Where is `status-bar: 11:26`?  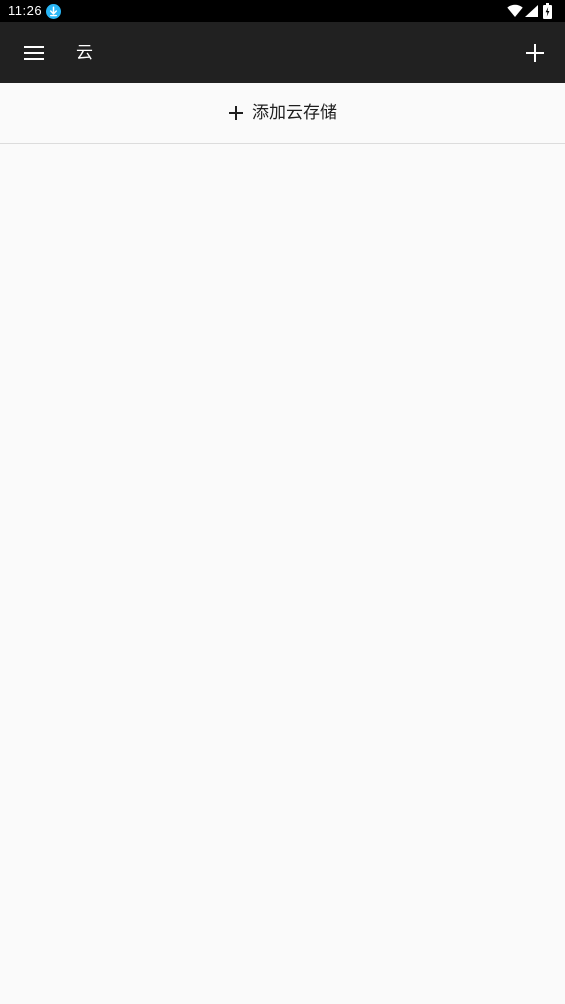
status-bar: 11:26 is located at coordinates (282, 11).